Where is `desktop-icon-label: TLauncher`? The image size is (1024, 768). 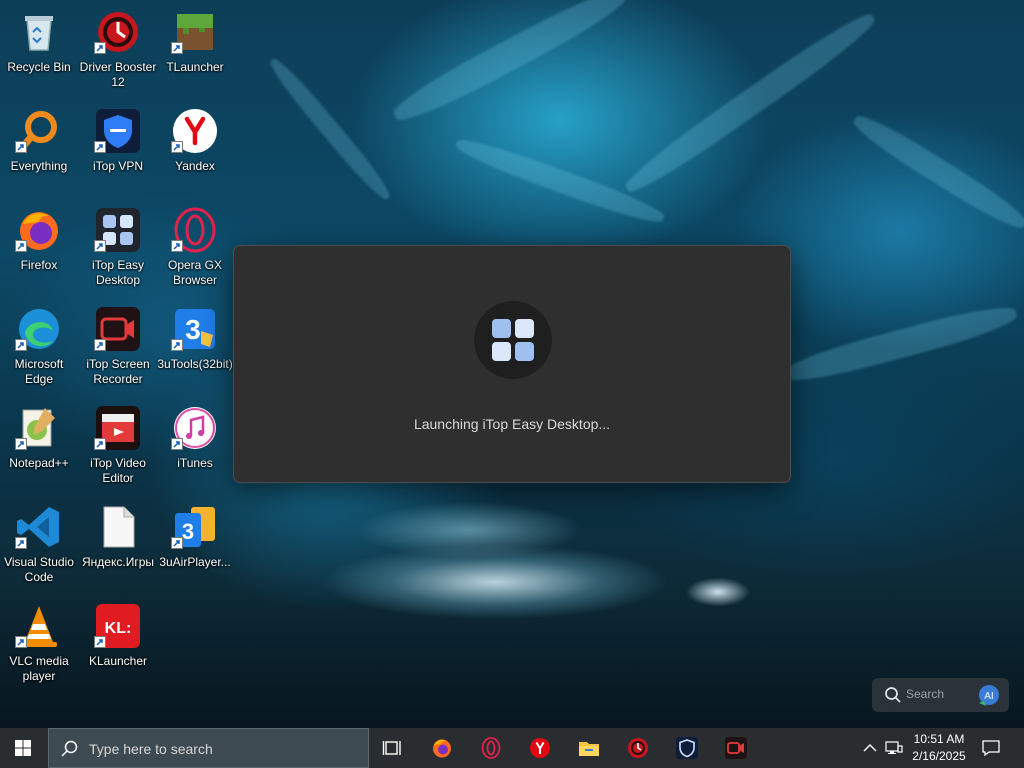 desktop-icon-label: TLauncher is located at coordinates (195, 67).